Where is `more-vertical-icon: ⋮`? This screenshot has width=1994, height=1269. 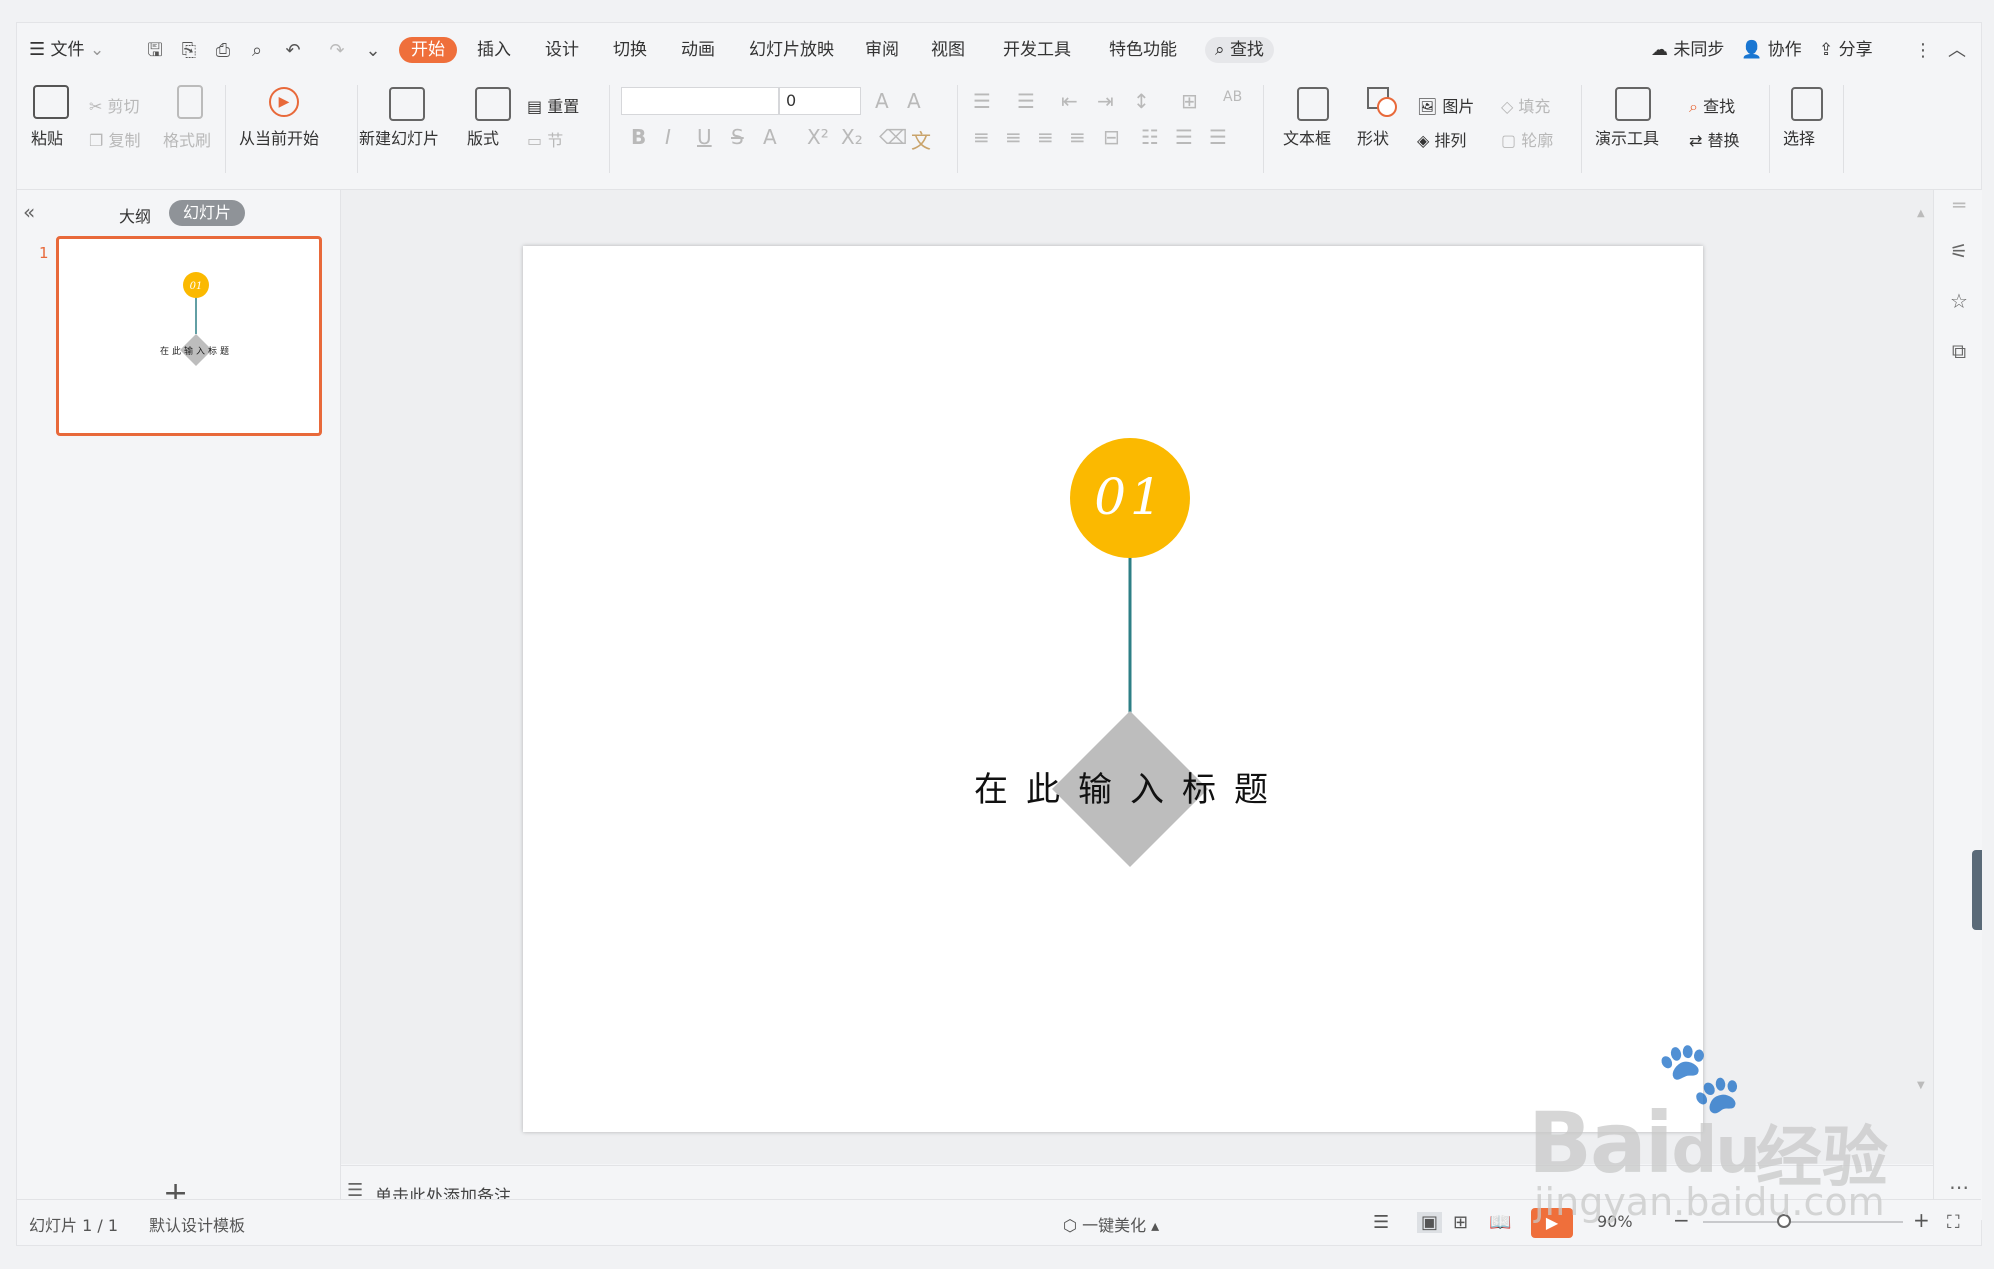 more-vertical-icon: ⋮ is located at coordinates (1923, 51).